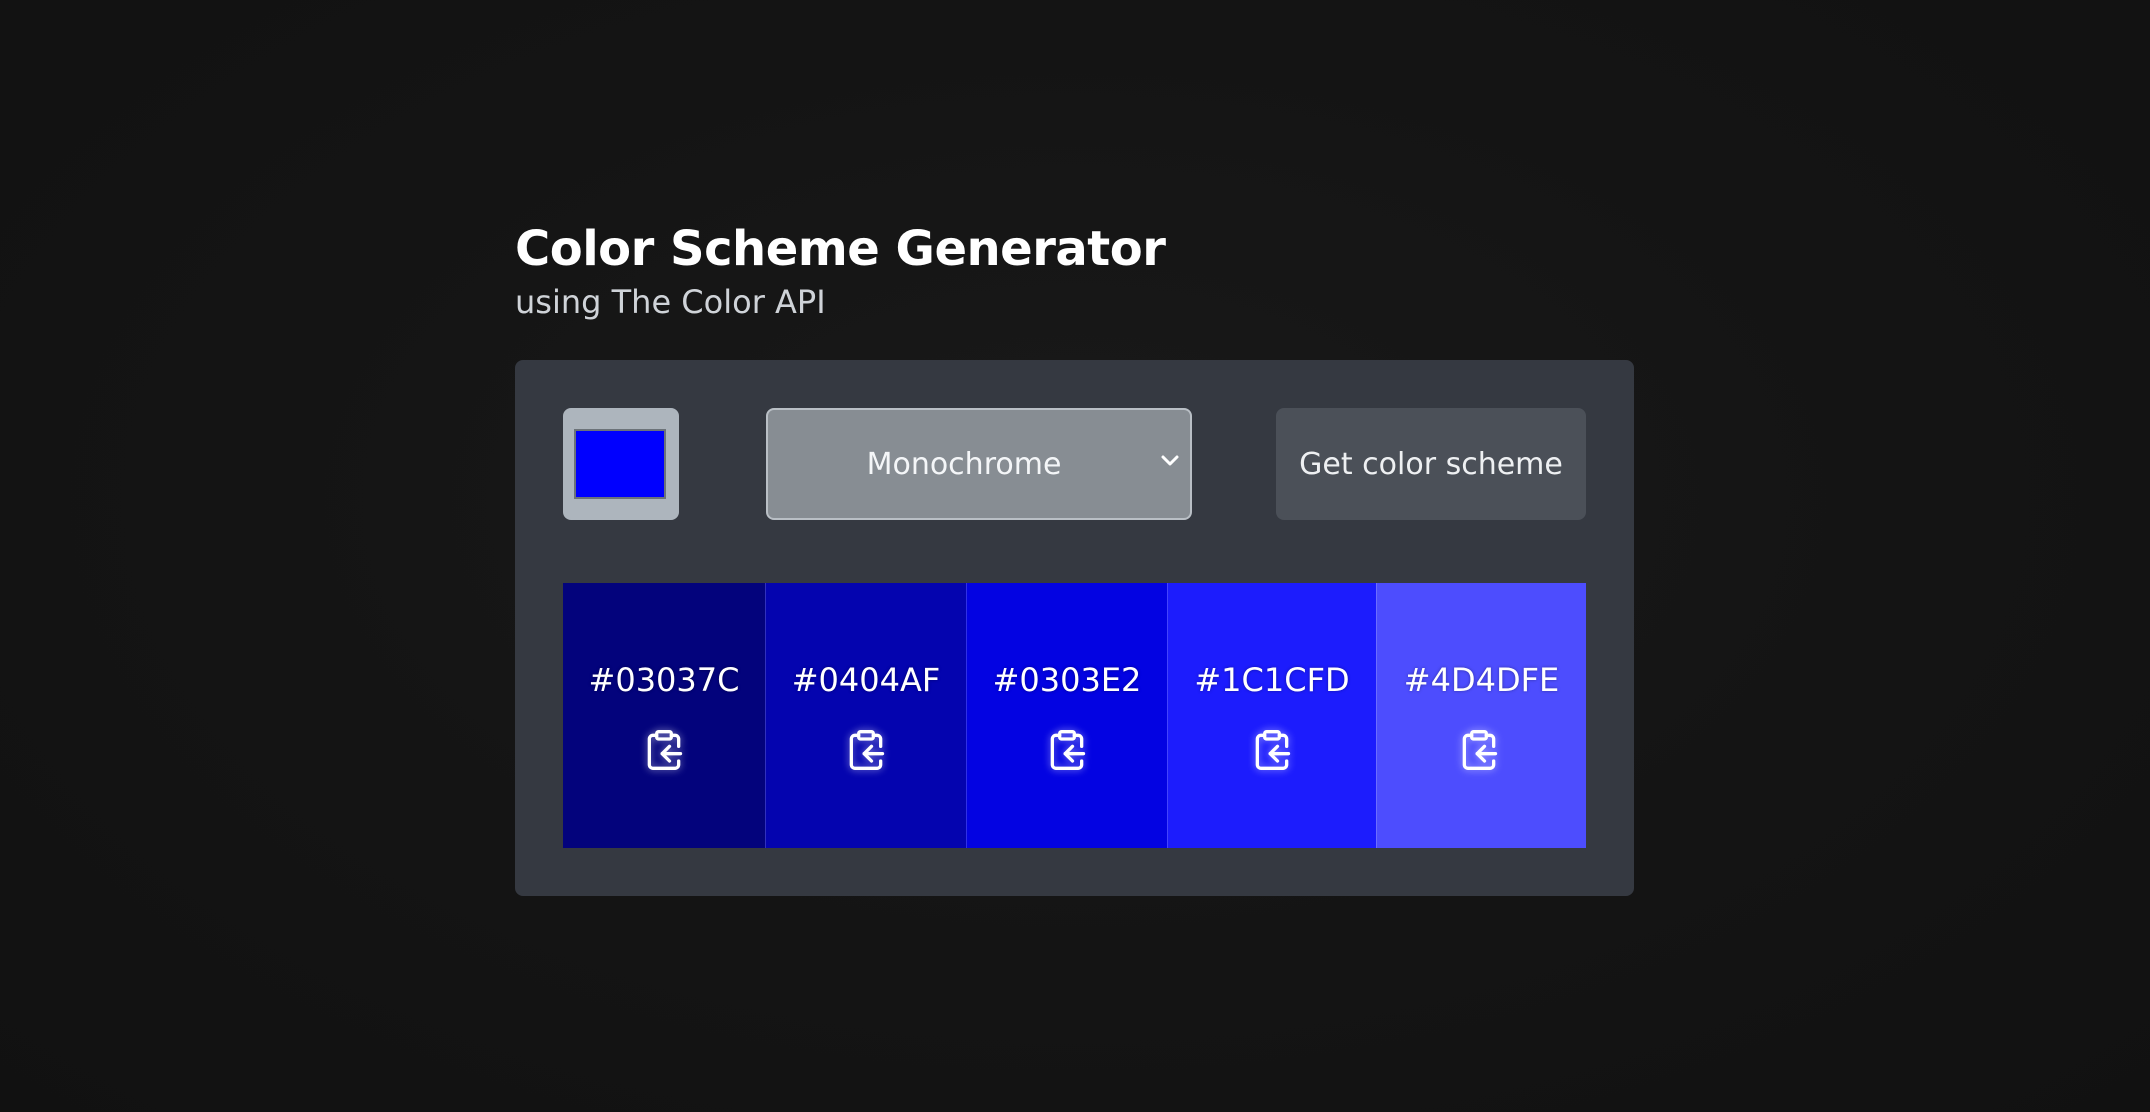 The width and height of the screenshot is (2150, 1112). I want to click on seed-color-picker, so click(621, 464).